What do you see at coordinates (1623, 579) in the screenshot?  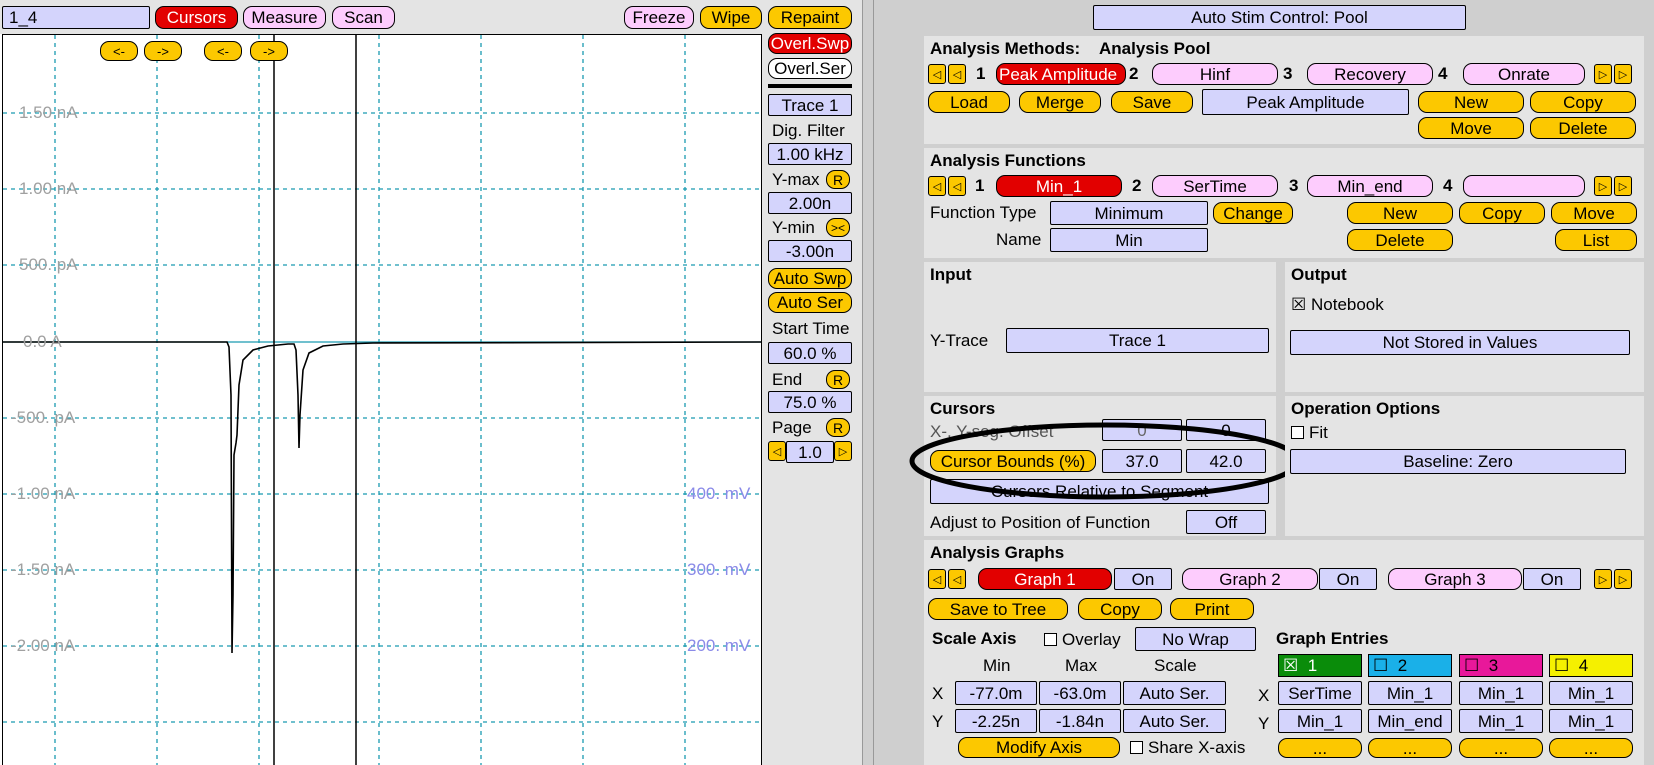 I see `graphs-next2-icon: ▷` at bounding box center [1623, 579].